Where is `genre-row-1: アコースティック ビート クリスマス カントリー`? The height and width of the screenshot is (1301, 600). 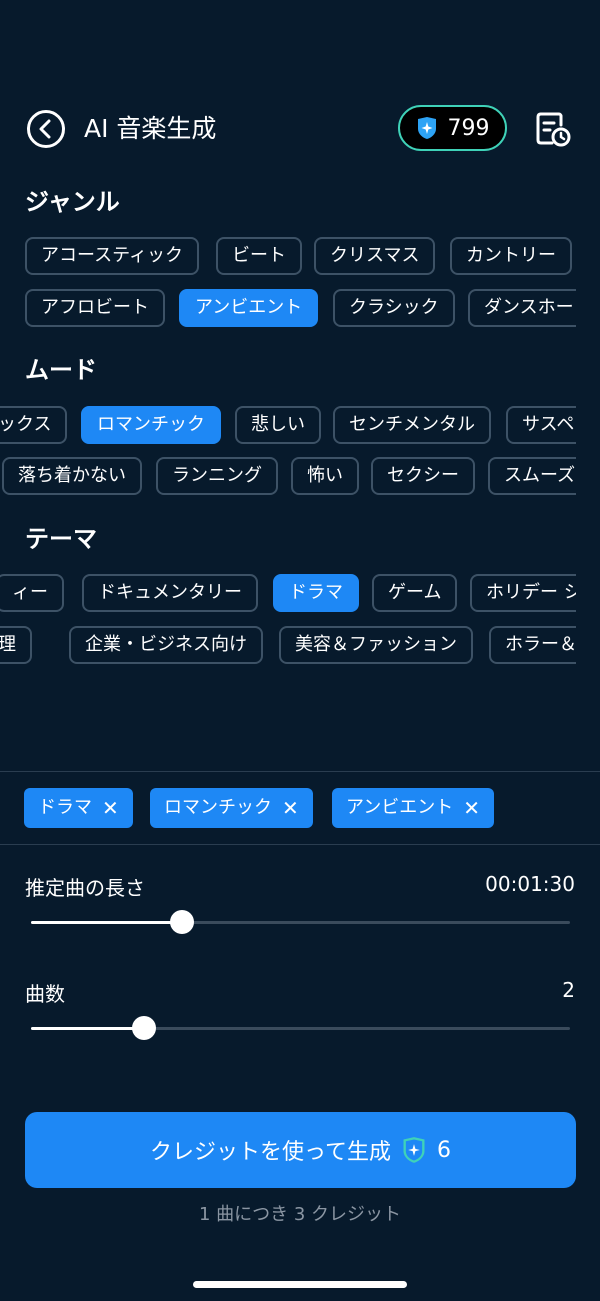 genre-row-1: アコースティック ビート クリスマス カントリー is located at coordinates (300, 256).